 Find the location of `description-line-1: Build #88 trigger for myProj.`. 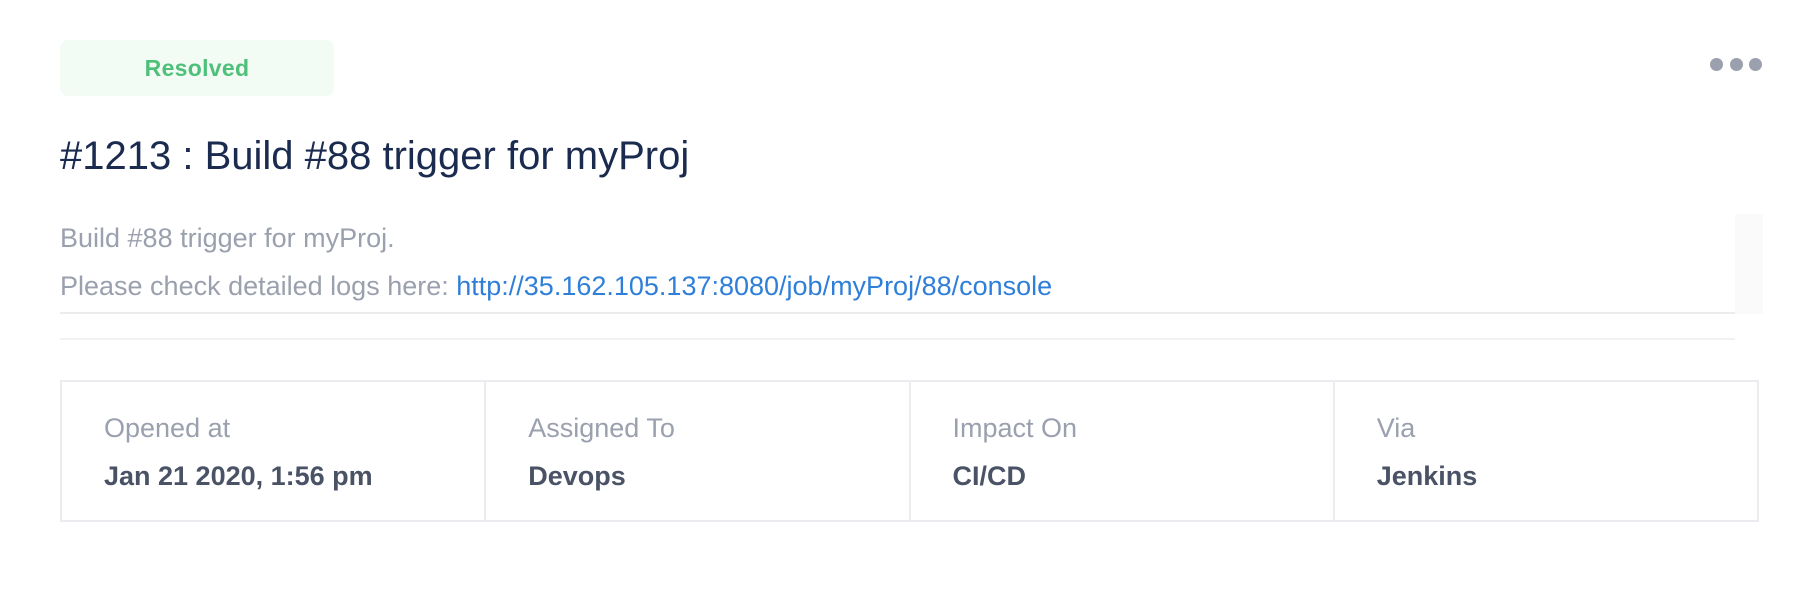

description-line-1: Build #88 trigger for myProj. is located at coordinates (227, 238).